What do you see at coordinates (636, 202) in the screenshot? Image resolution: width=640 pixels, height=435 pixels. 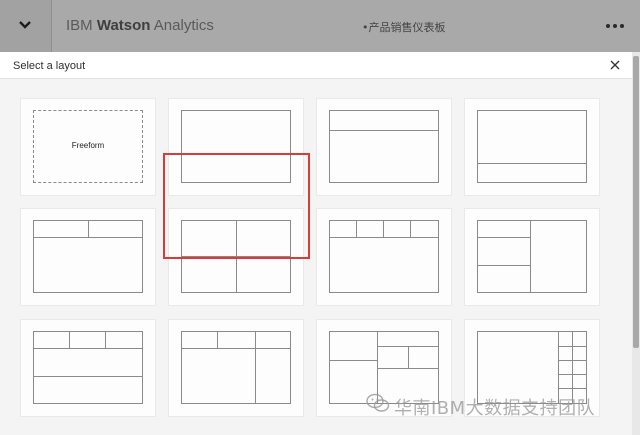 I see `scrollbar-thumb` at bounding box center [636, 202].